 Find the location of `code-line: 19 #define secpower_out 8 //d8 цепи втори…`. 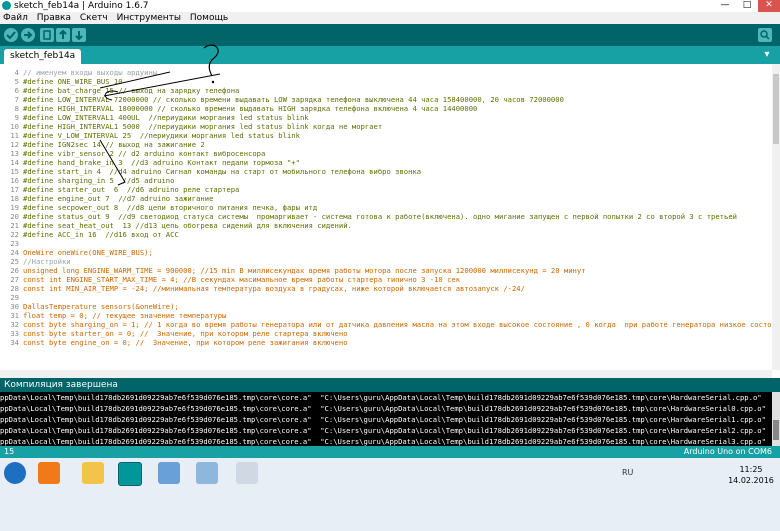

code-line: 19 #define secpower_out 8 //d8 цепи втори… is located at coordinates (386, 207).